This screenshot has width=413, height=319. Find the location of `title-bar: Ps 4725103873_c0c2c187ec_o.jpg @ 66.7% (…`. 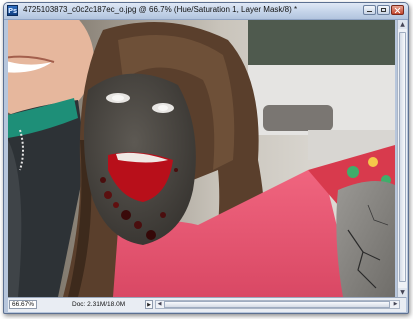

title-bar: Ps 4725103873_c0c2c187ec_o.jpg @ 66.7% (… is located at coordinates (206, 11).